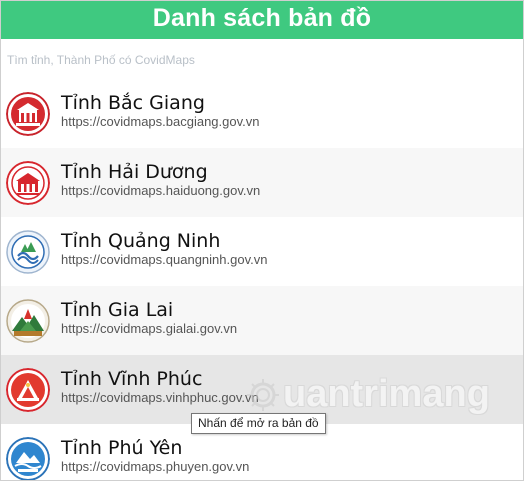  Describe the element at coordinates (258, 423) in the screenshot. I see `tooltip: Nhấn để mở ra bản đồ` at that location.